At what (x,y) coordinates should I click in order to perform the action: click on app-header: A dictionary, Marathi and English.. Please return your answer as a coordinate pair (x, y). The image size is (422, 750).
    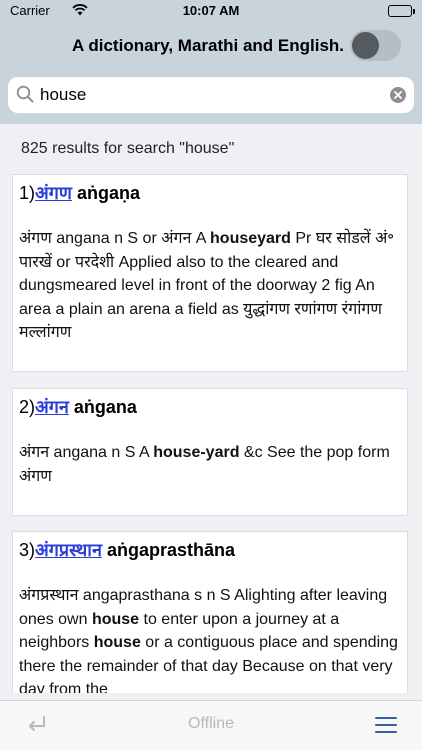
    Looking at the image, I should click on (211, 45).